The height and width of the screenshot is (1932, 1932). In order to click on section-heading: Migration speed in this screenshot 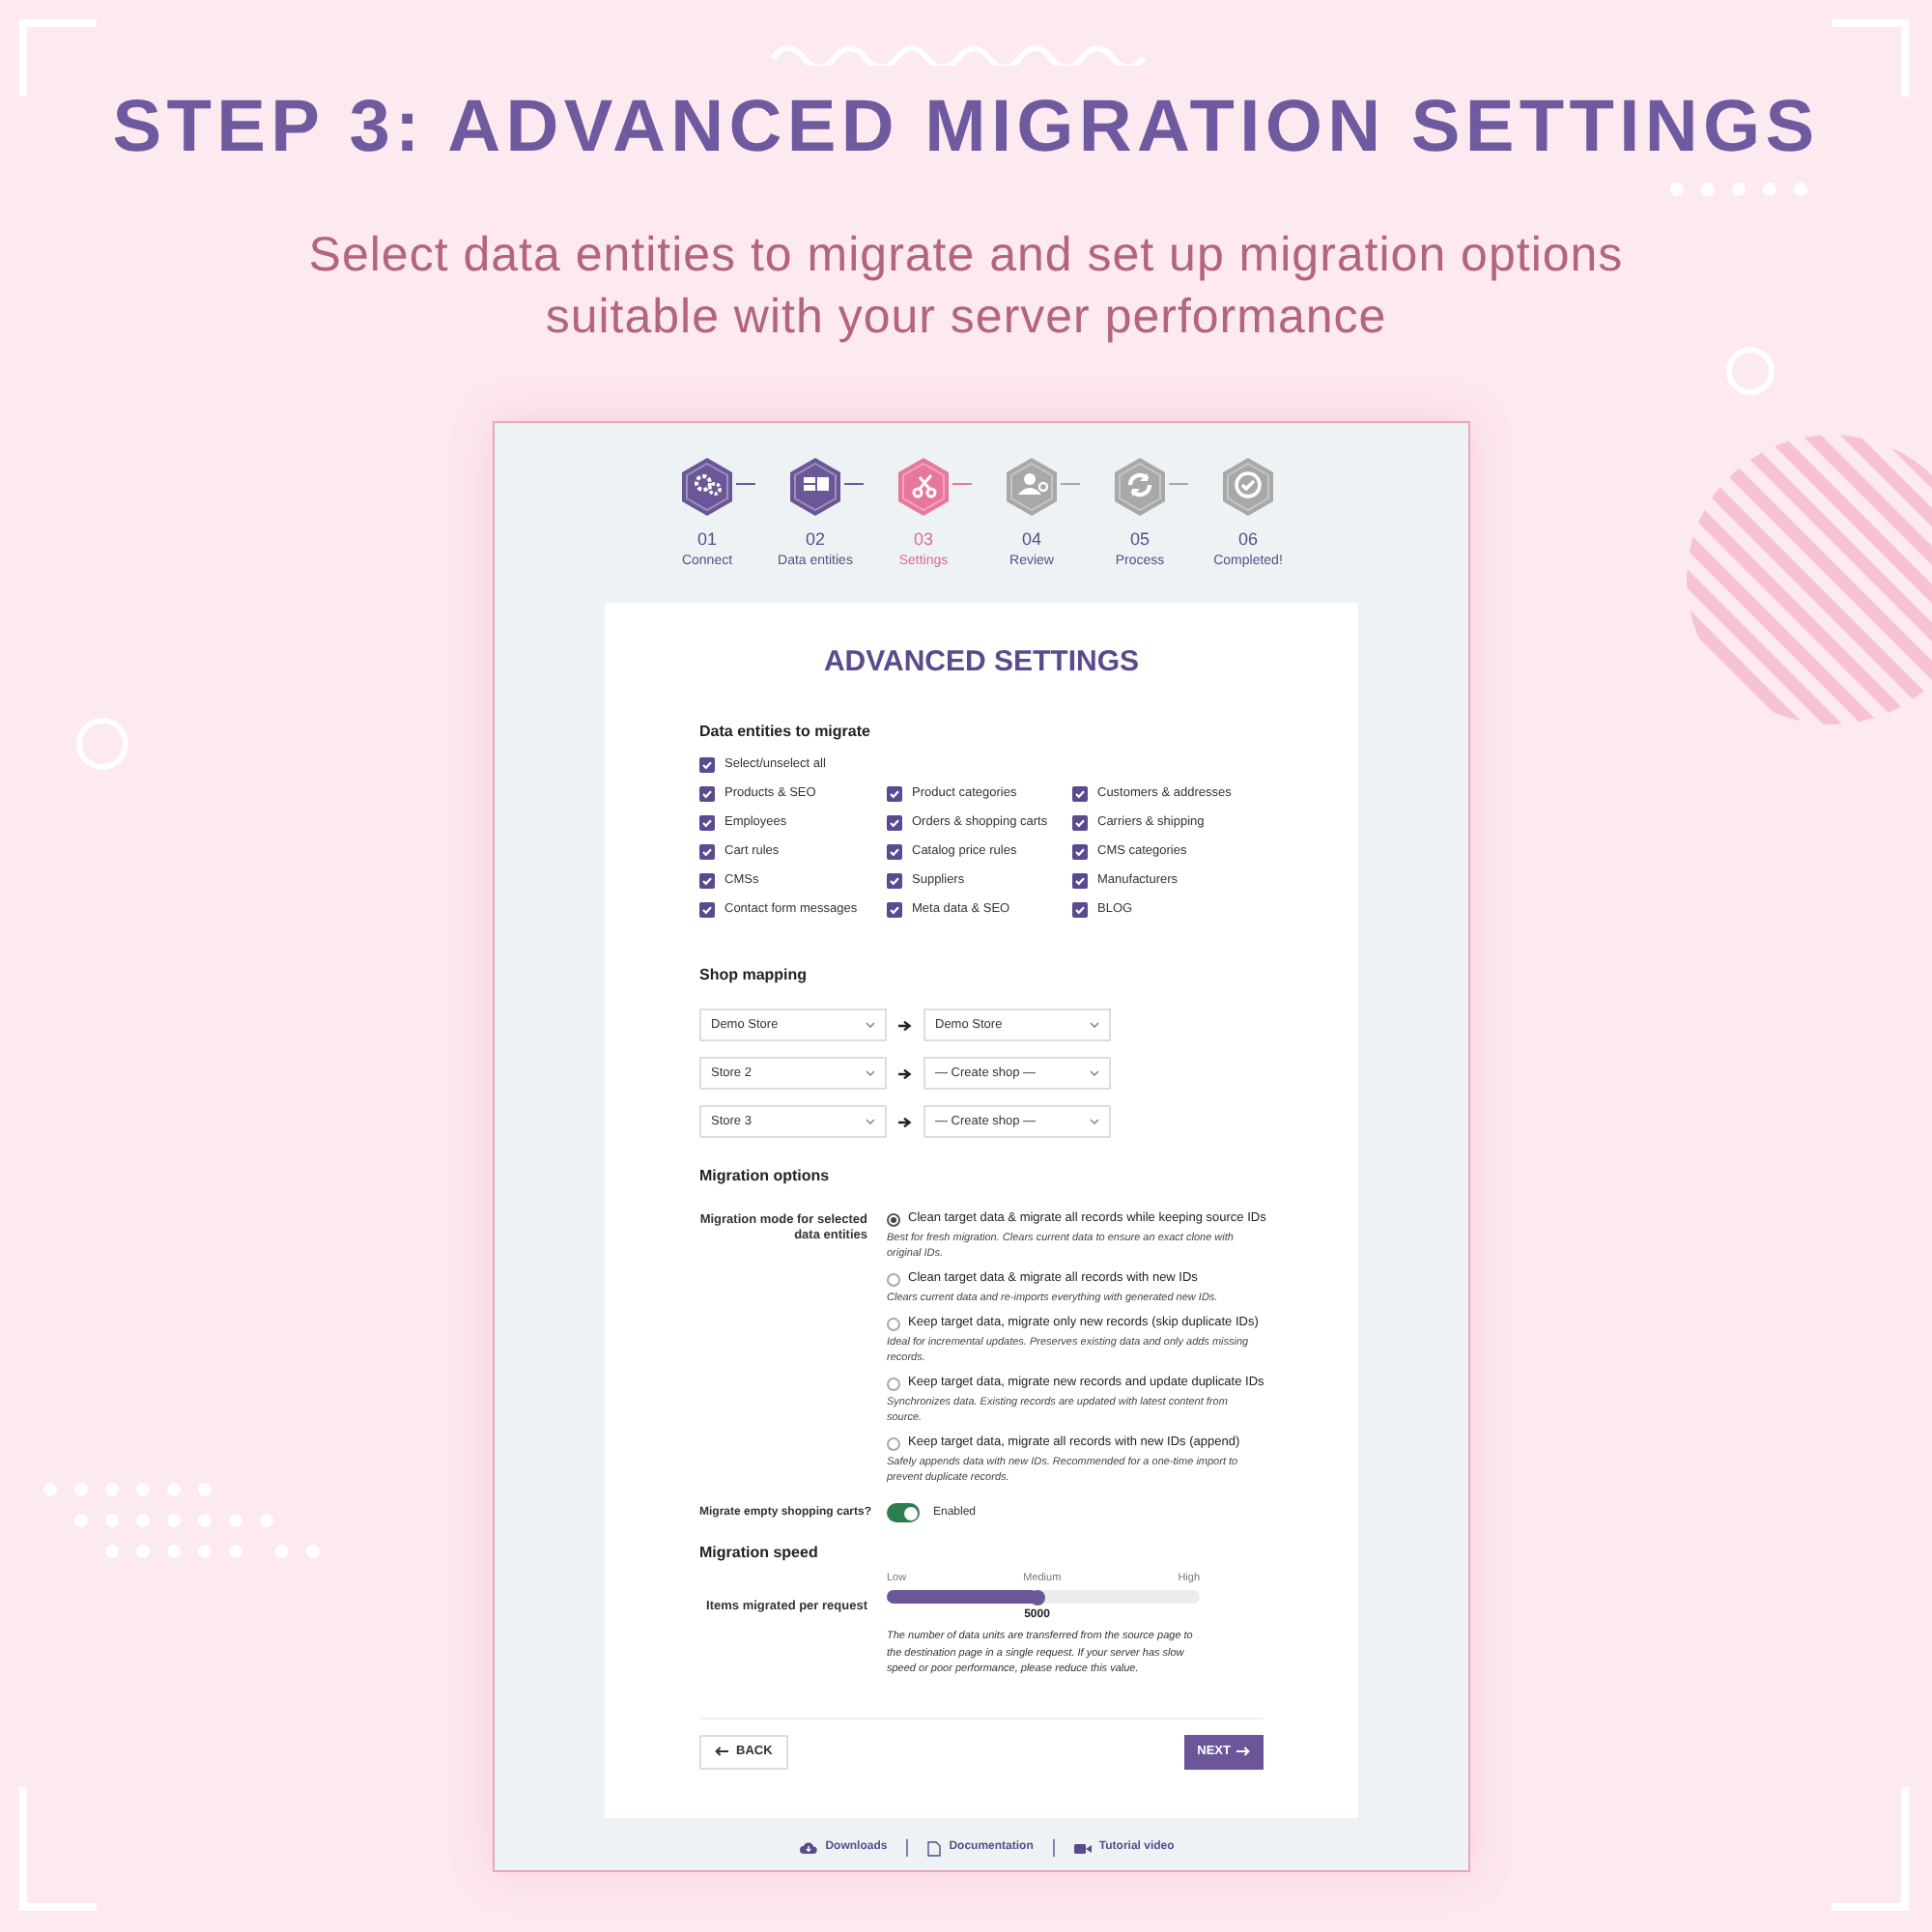, I will do `click(759, 1553)`.